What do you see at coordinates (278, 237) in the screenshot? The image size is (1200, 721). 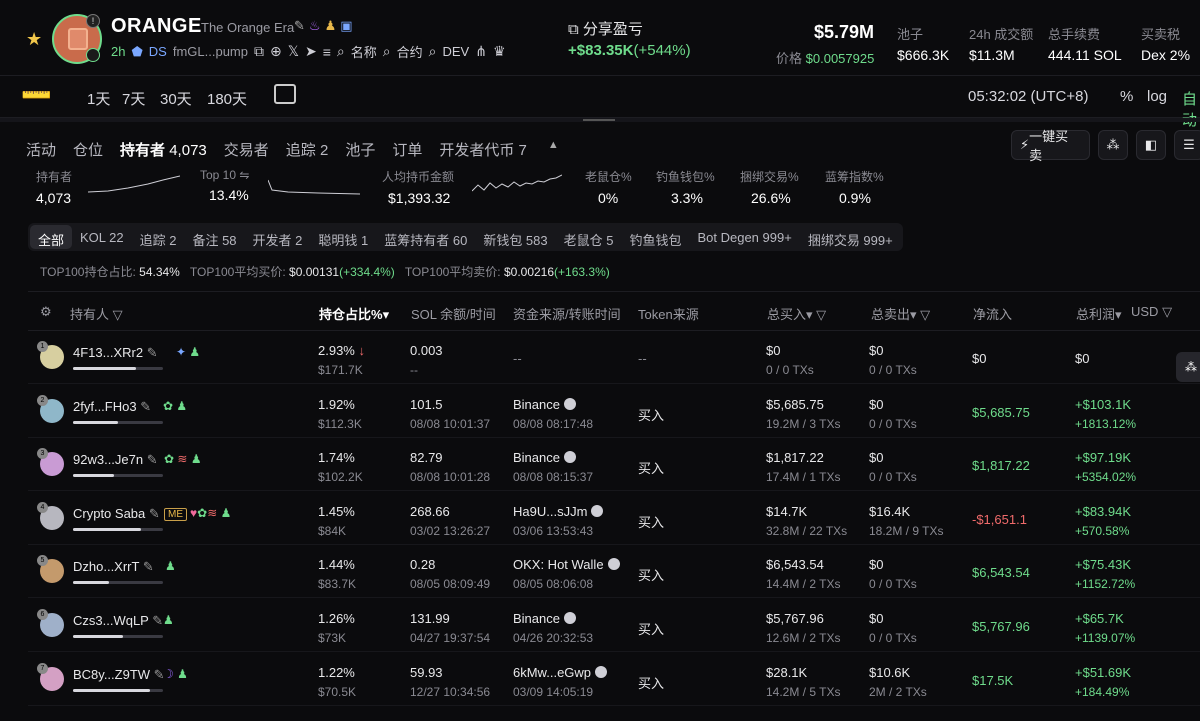 I see `chip-developer: 开发者 2` at bounding box center [278, 237].